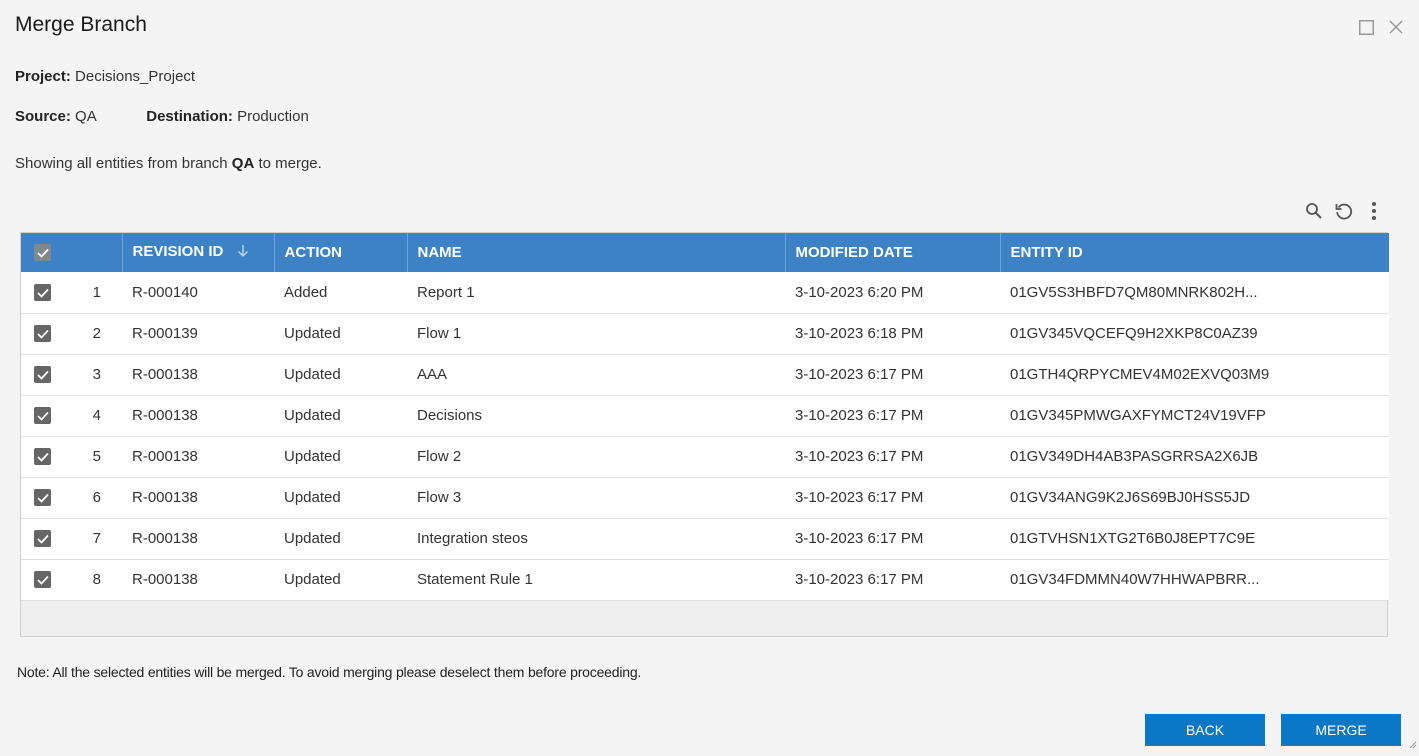 Image resolution: width=1419 pixels, height=756 pixels. Describe the element at coordinates (1381, 27) in the screenshot. I see `window-controls` at that location.